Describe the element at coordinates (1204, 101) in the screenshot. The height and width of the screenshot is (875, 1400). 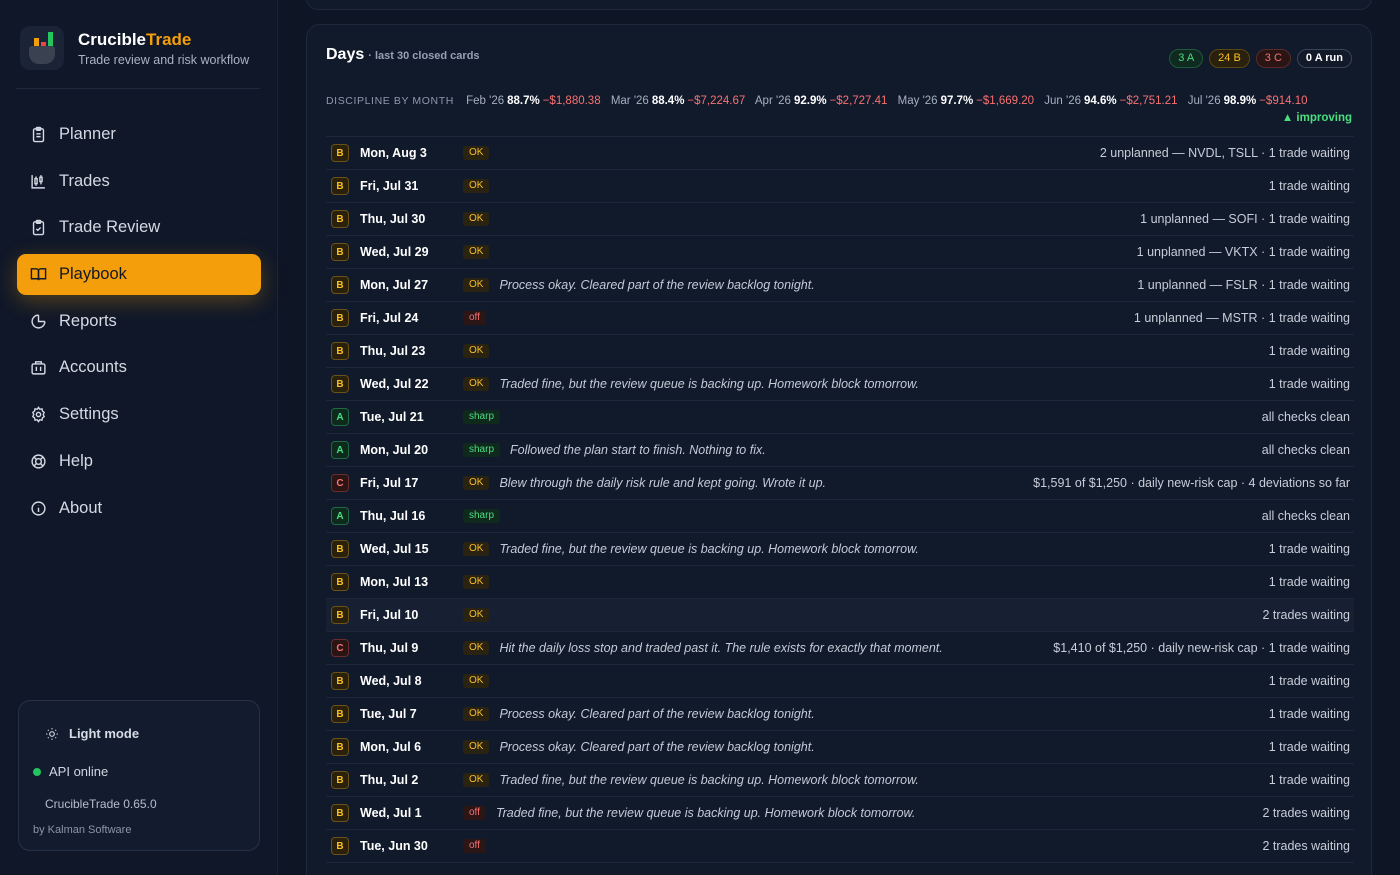
I see `month-label: Jul '26` at that location.